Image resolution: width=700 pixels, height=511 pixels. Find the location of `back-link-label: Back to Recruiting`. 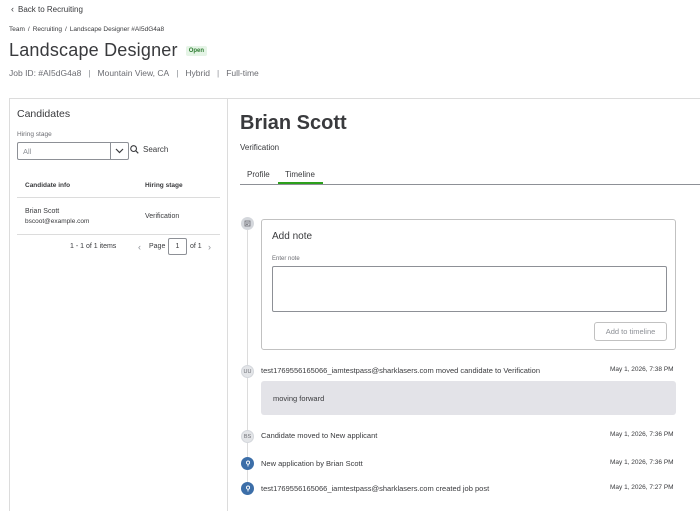

back-link-label: Back to Recruiting is located at coordinates (50, 9).